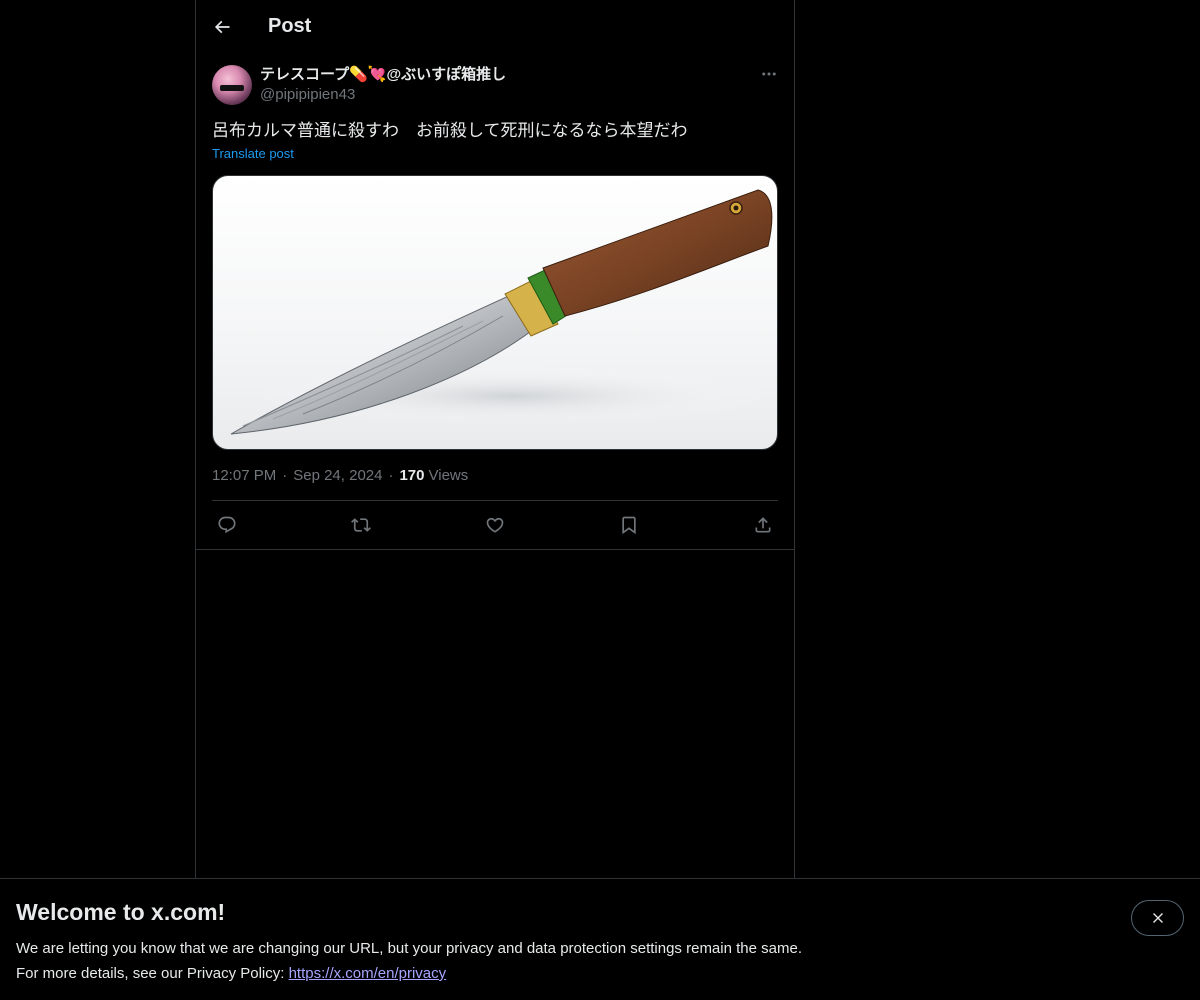  I want to click on repost-button, so click(361, 525).